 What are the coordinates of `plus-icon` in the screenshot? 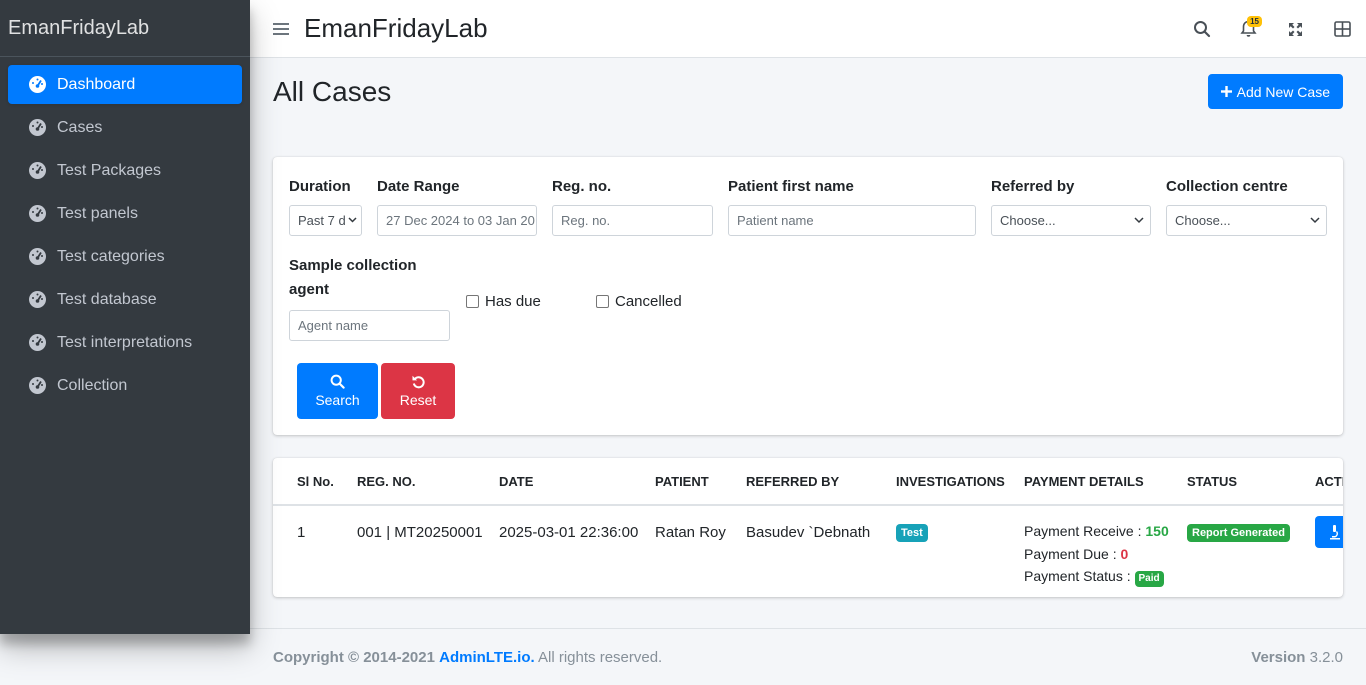 It's located at (1226, 91).